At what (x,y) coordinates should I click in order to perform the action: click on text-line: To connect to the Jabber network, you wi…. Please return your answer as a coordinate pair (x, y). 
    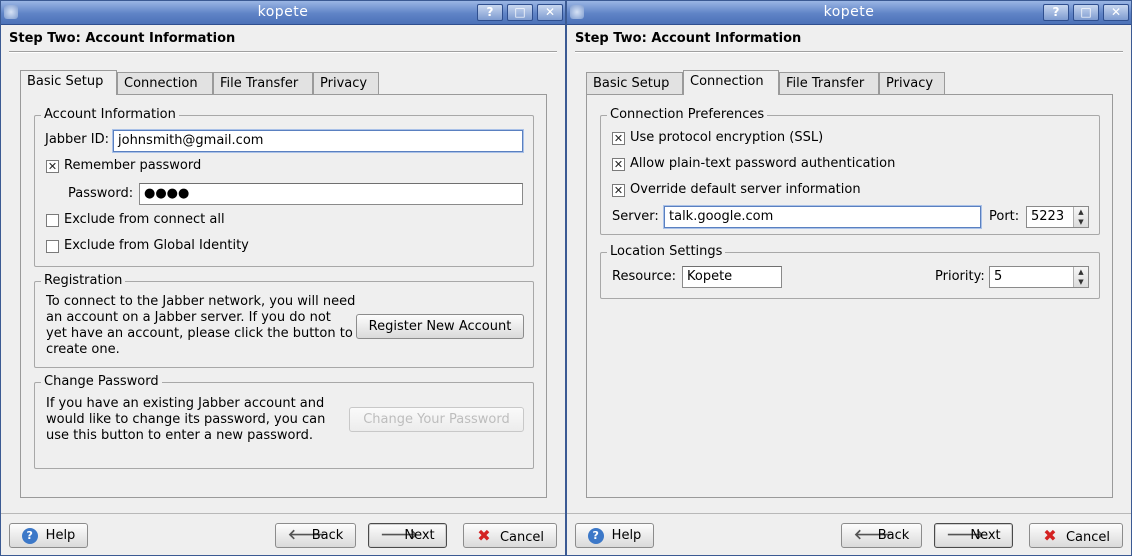
    Looking at the image, I should click on (201, 301).